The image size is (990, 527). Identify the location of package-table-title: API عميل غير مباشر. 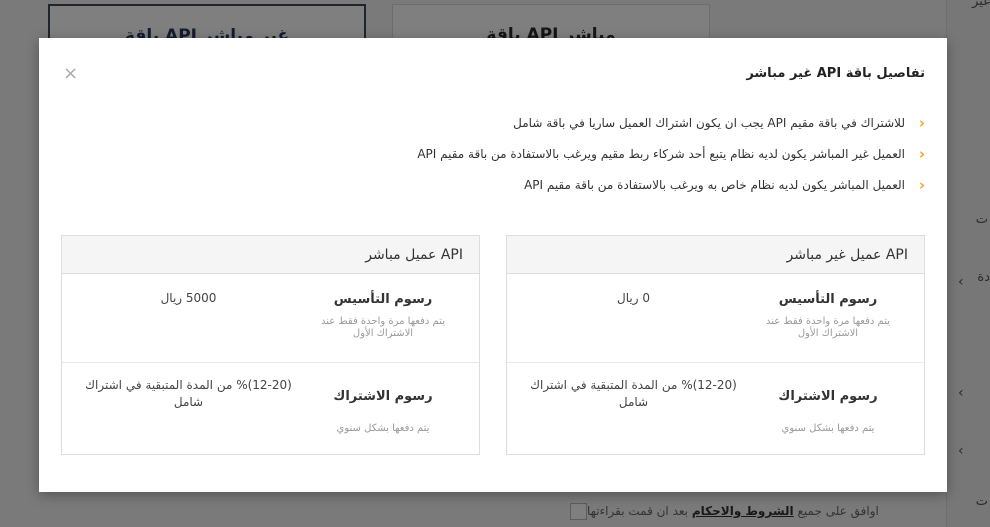
(715, 255).